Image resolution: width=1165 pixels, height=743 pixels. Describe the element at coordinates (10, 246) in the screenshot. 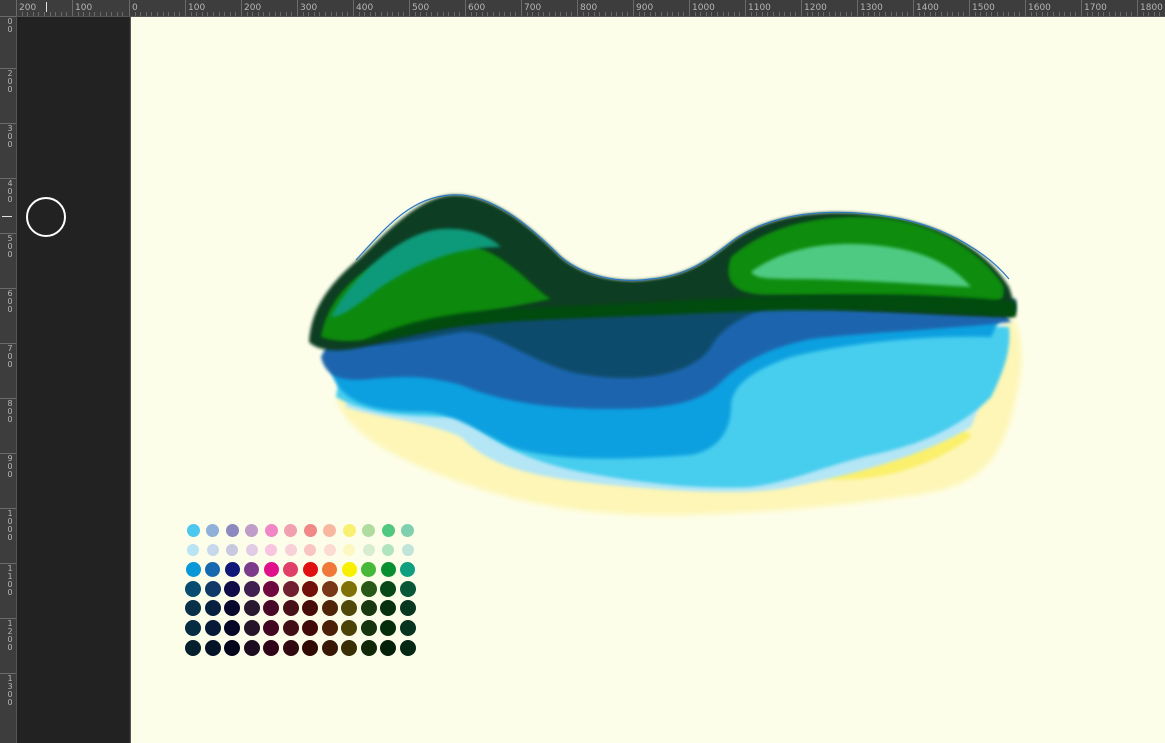

I see `ruler-label: 5 0 0` at that location.